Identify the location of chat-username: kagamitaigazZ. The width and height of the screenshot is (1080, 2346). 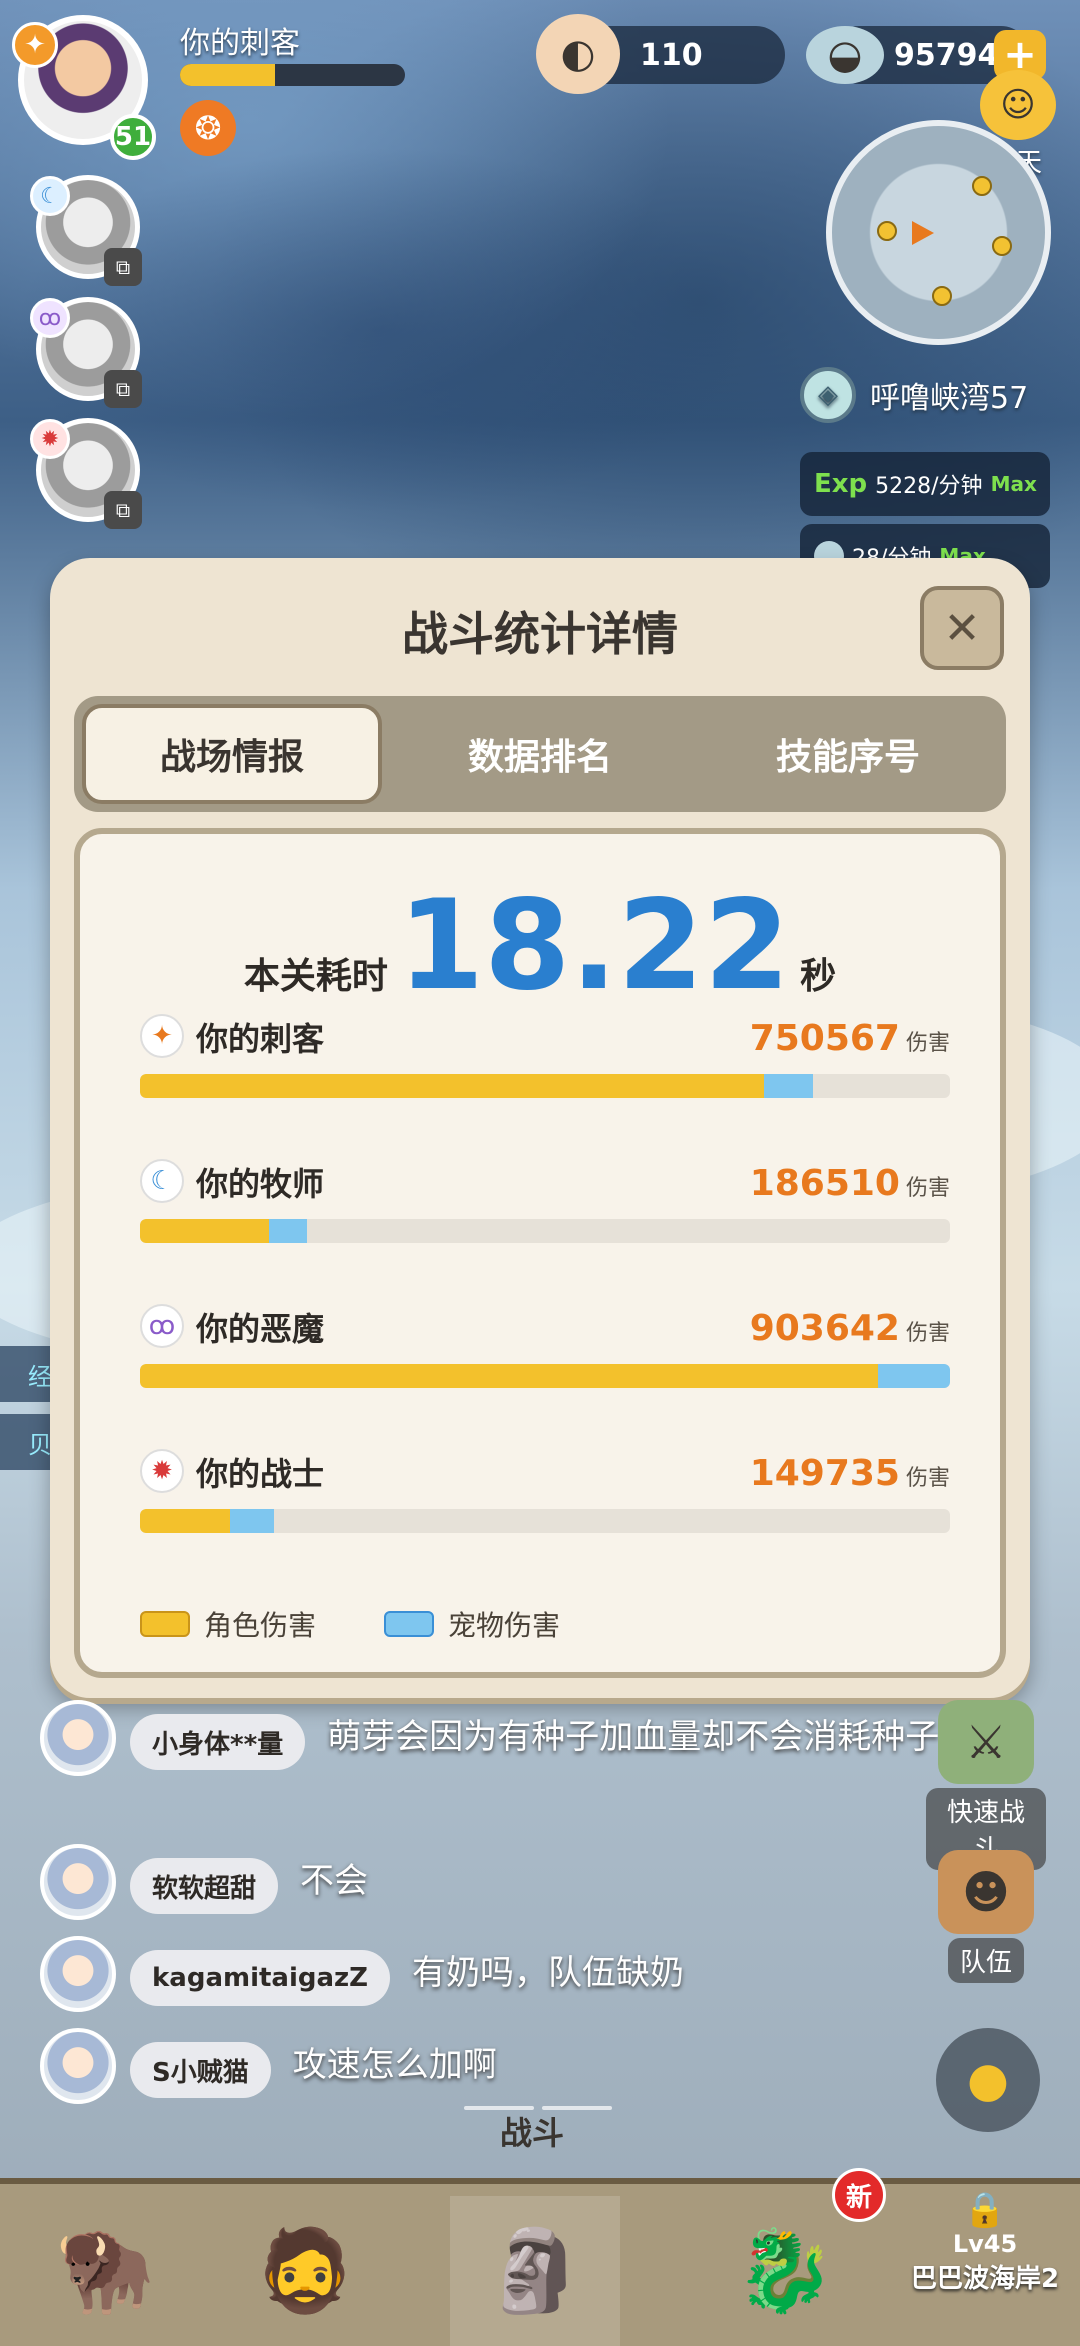
(260, 1978).